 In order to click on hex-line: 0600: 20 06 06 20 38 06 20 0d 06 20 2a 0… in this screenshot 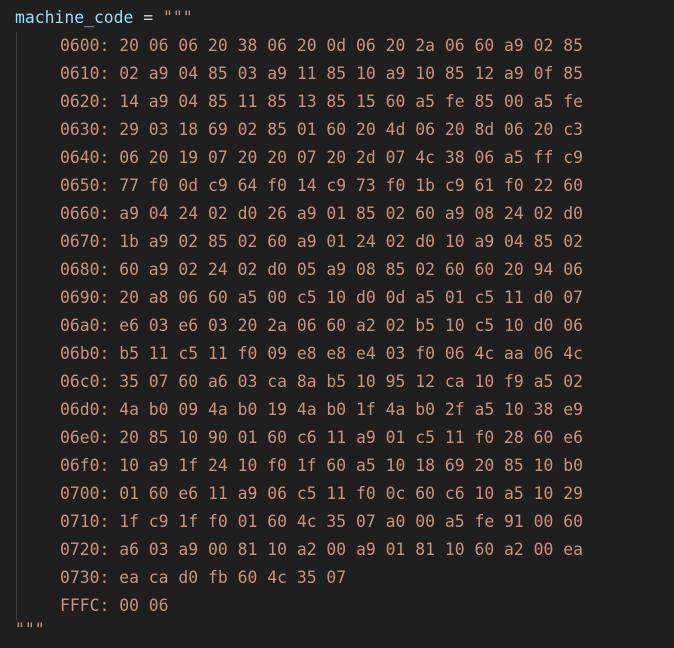, I will do `click(322, 45)`.